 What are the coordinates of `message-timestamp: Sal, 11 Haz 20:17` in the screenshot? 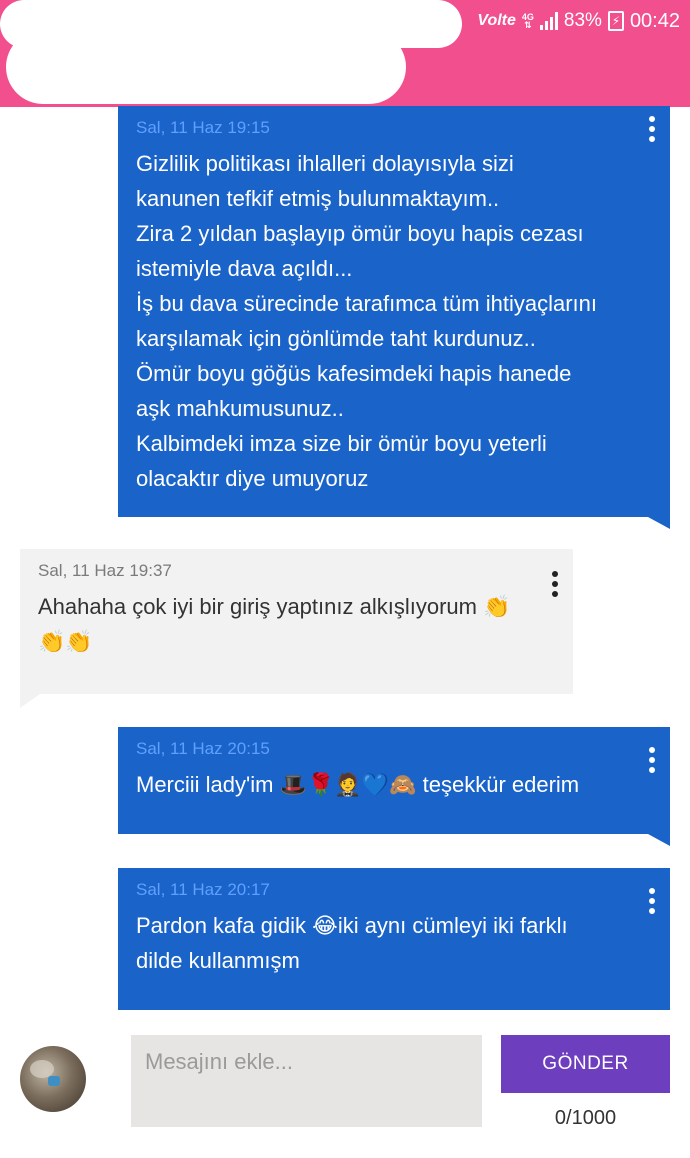 It's located at (203, 889).